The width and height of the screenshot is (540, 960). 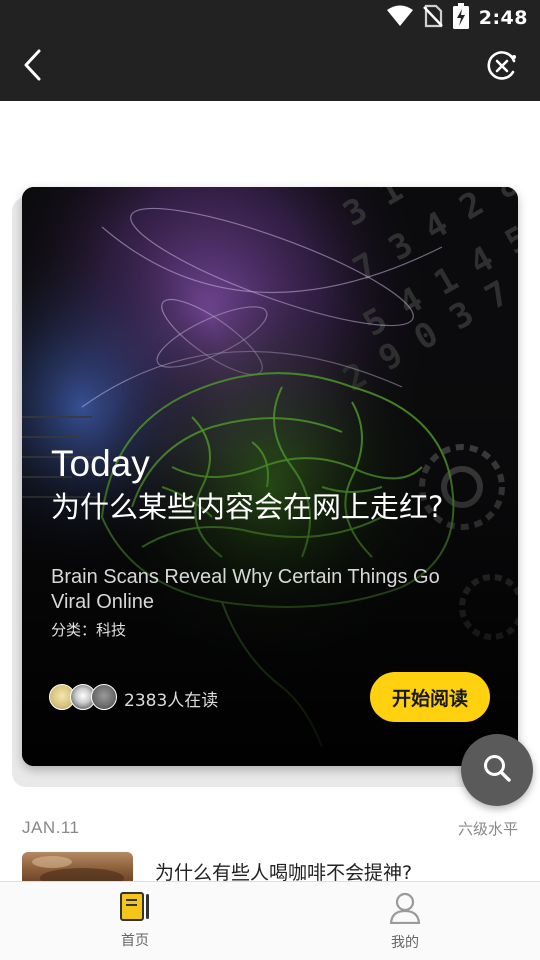 What do you see at coordinates (487, 829) in the screenshot?
I see `list-level: 六级水平` at bounding box center [487, 829].